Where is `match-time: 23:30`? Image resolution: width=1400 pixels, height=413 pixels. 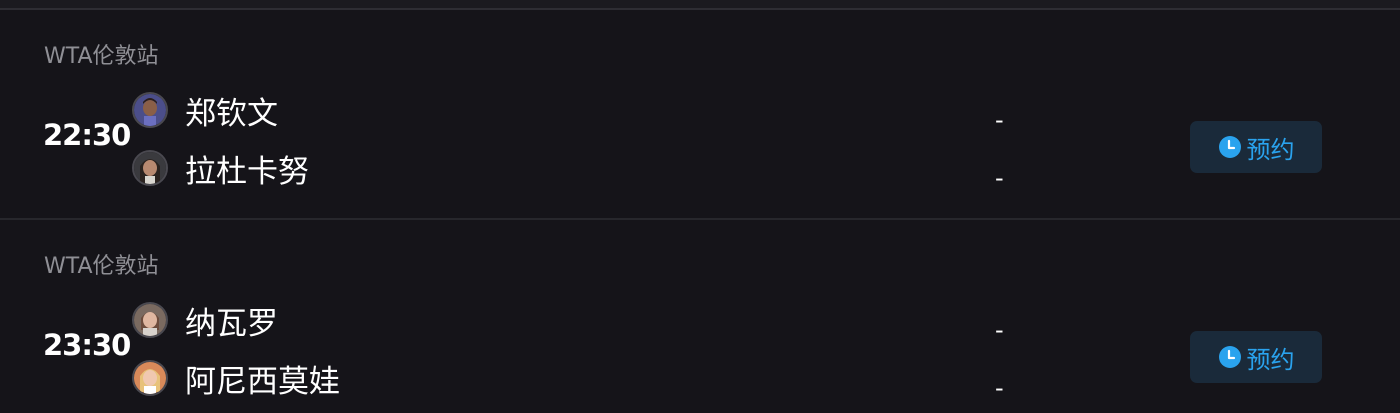 match-time: 23:30 is located at coordinates (87, 345).